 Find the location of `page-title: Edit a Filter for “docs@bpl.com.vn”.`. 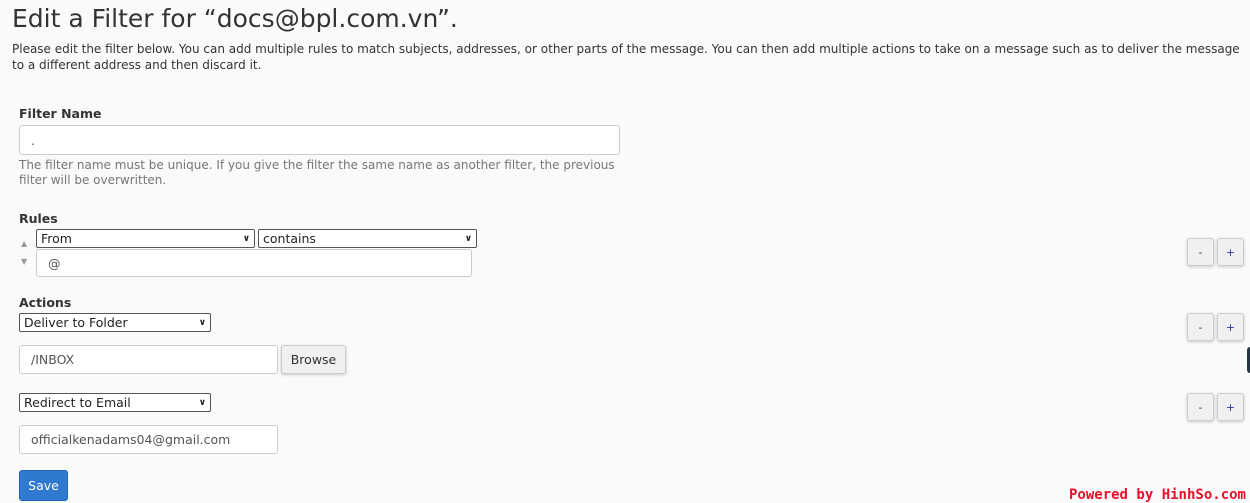

page-title: Edit a Filter for “docs@bpl.com.vn”. is located at coordinates (235, 18).